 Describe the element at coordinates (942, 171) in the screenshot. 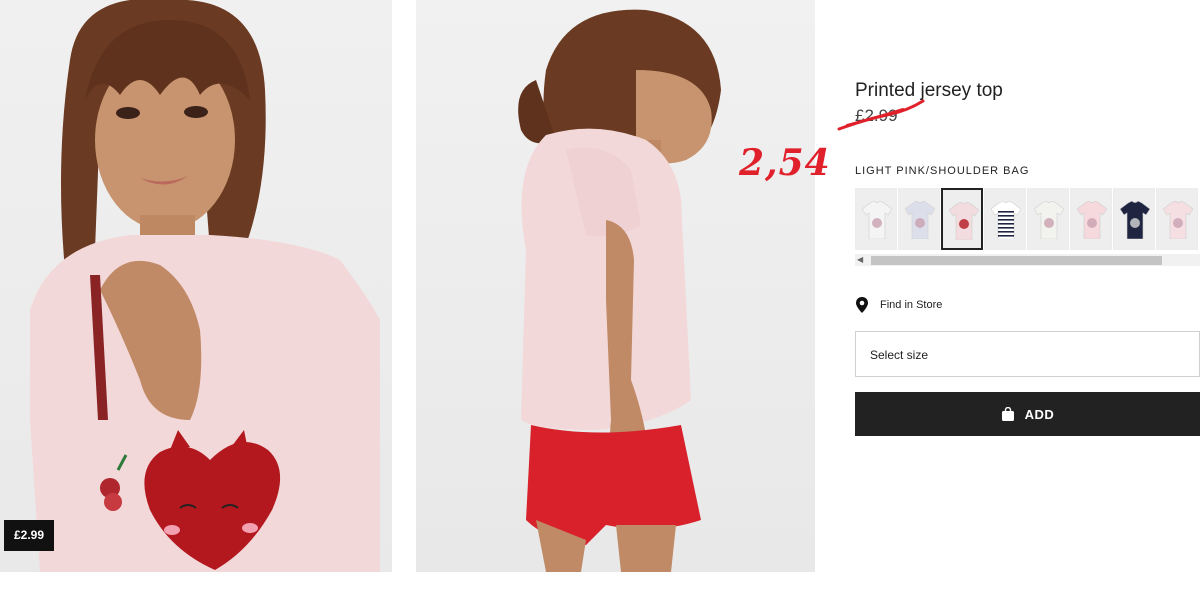

I see `selected-color-name: LIGHT PINK/SHOULDER BAG` at that location.